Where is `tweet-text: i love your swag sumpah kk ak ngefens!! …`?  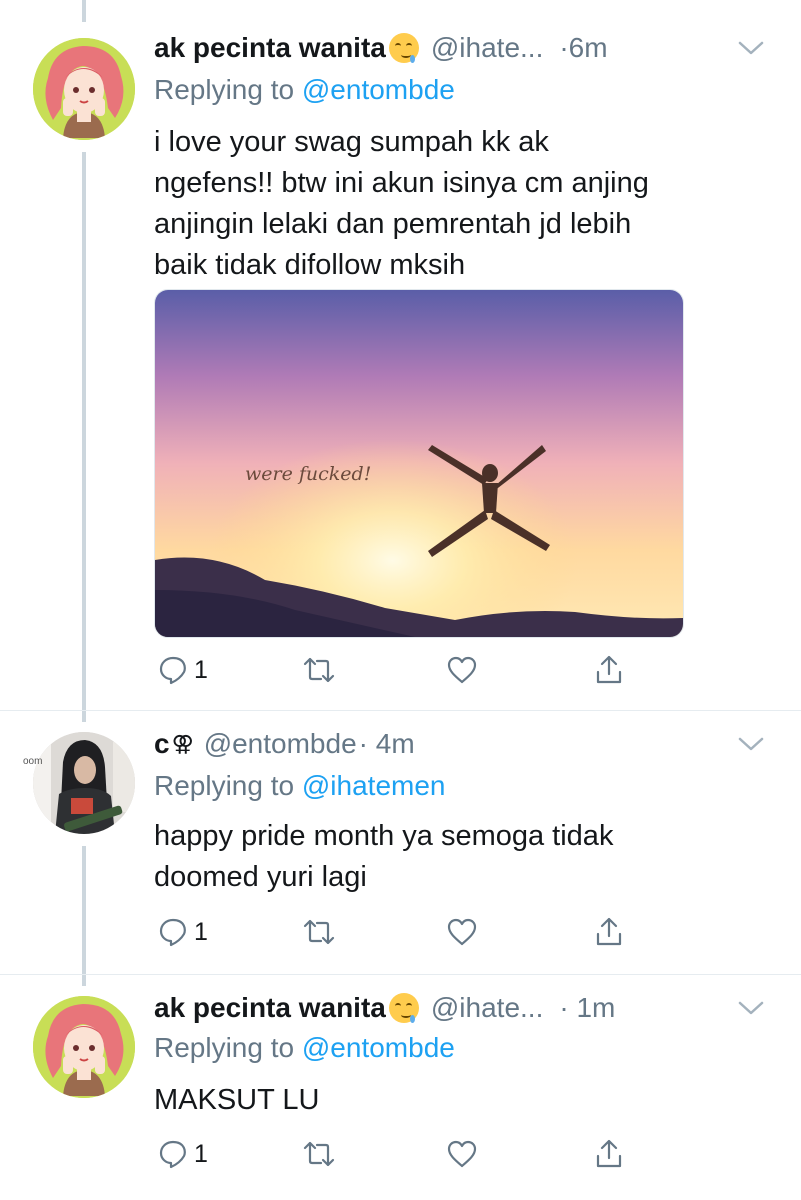
tweet-text: i love your swag sumpah kk ak ngefens!! … is located at coordinates (464, 204).